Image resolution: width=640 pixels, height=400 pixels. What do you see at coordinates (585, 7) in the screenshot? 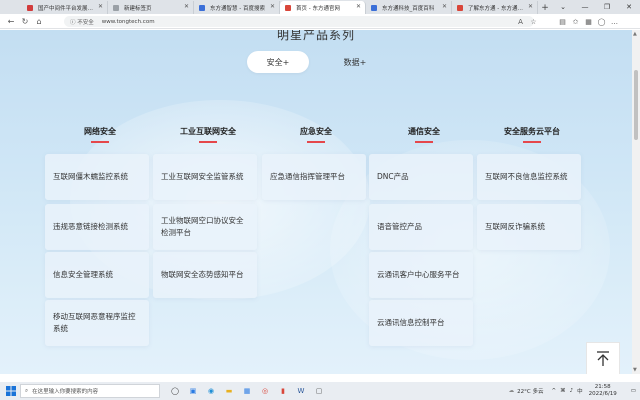
I see `minimize-button: —` at bounding box center [585, 7].